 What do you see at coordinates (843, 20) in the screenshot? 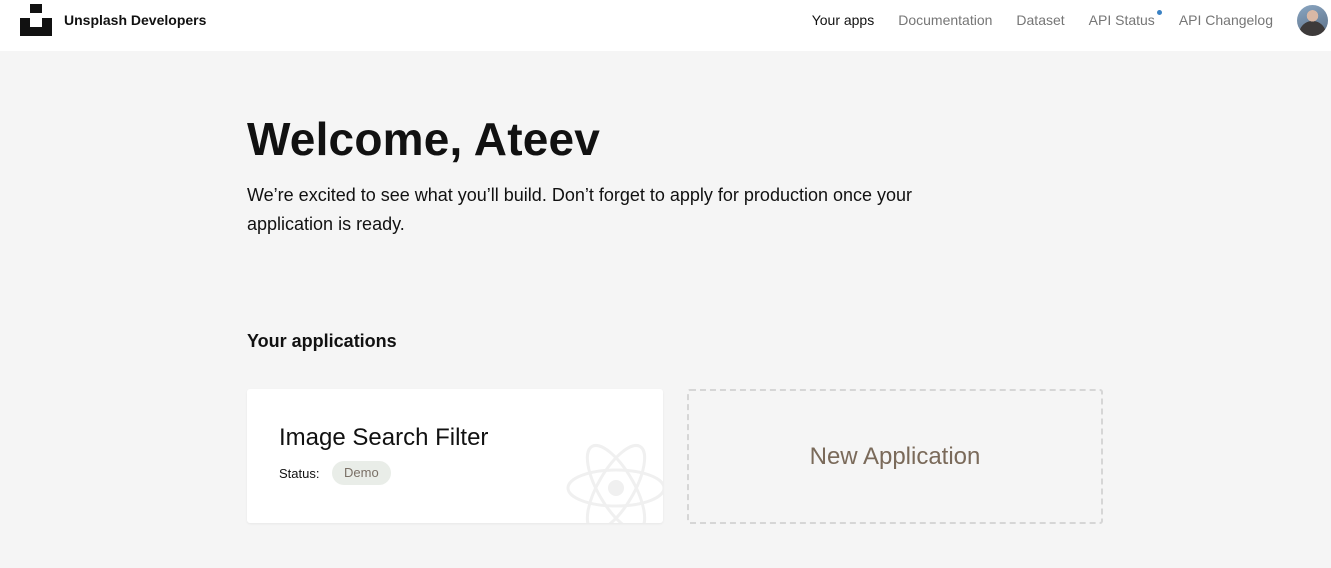
I see `nav-your-apps: Your apps` at bounding box center [843, 20].